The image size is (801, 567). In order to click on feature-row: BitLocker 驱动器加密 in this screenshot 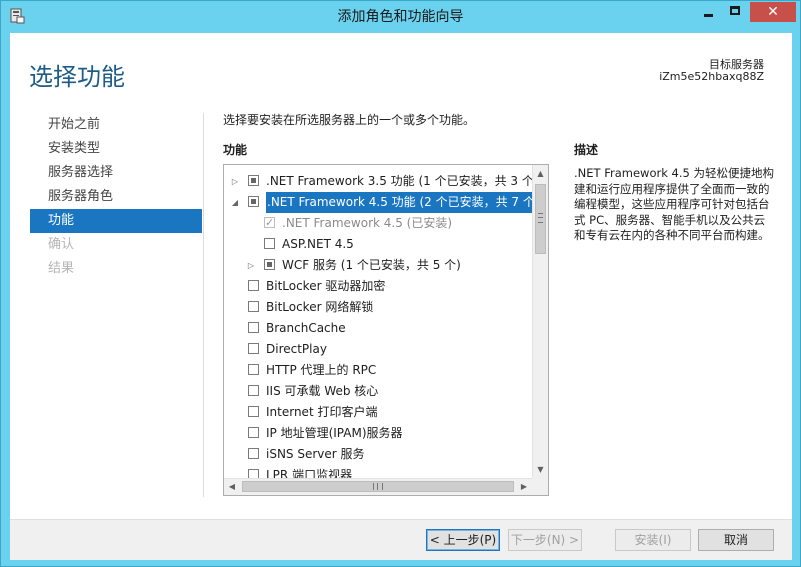, I will do `click(378, 286)`.